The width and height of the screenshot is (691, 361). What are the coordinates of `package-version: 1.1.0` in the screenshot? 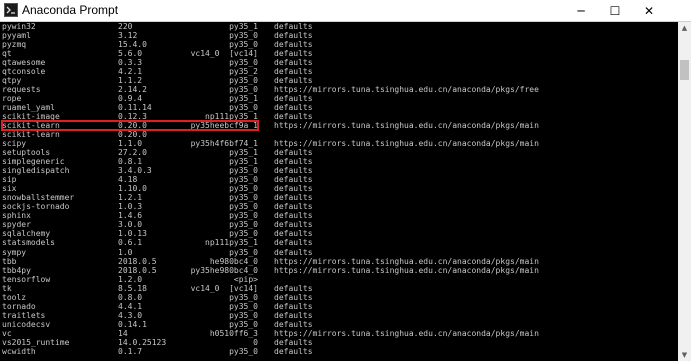 It's located at (130, 144).